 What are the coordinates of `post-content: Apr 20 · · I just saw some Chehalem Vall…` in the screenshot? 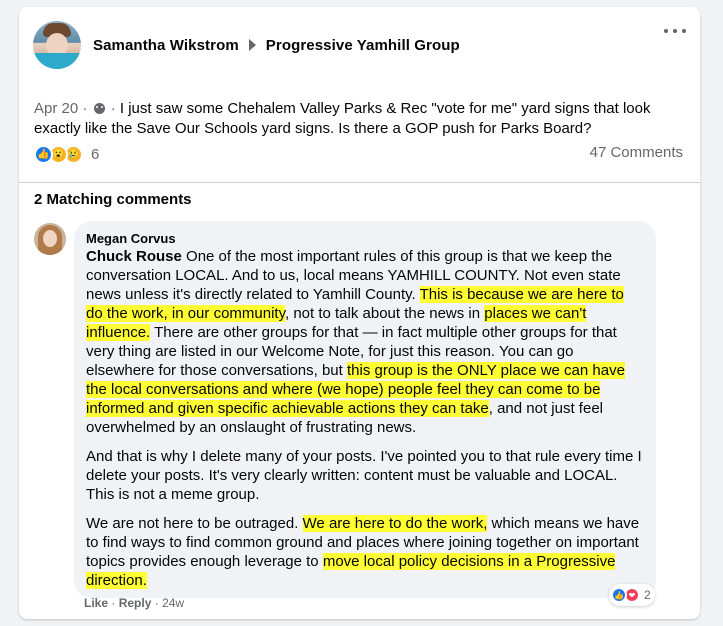 It's located at (349, 119).